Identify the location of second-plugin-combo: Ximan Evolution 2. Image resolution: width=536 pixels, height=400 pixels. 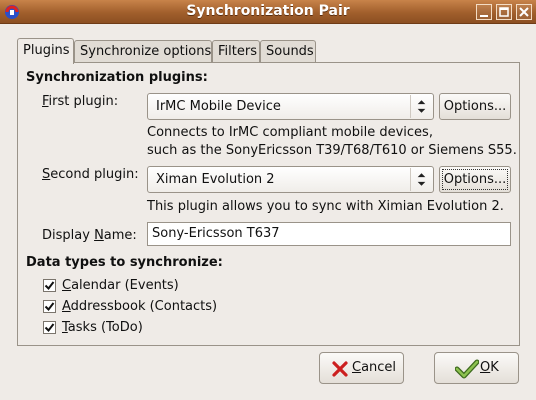
(290, 179).